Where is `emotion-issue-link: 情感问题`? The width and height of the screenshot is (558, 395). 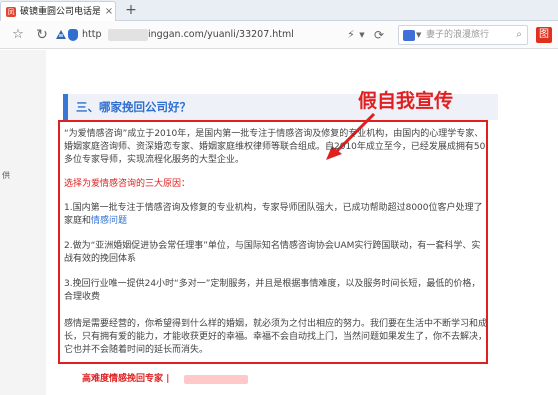 emotion-issue-link: 情感问题 is located at coordinates (109, 221).